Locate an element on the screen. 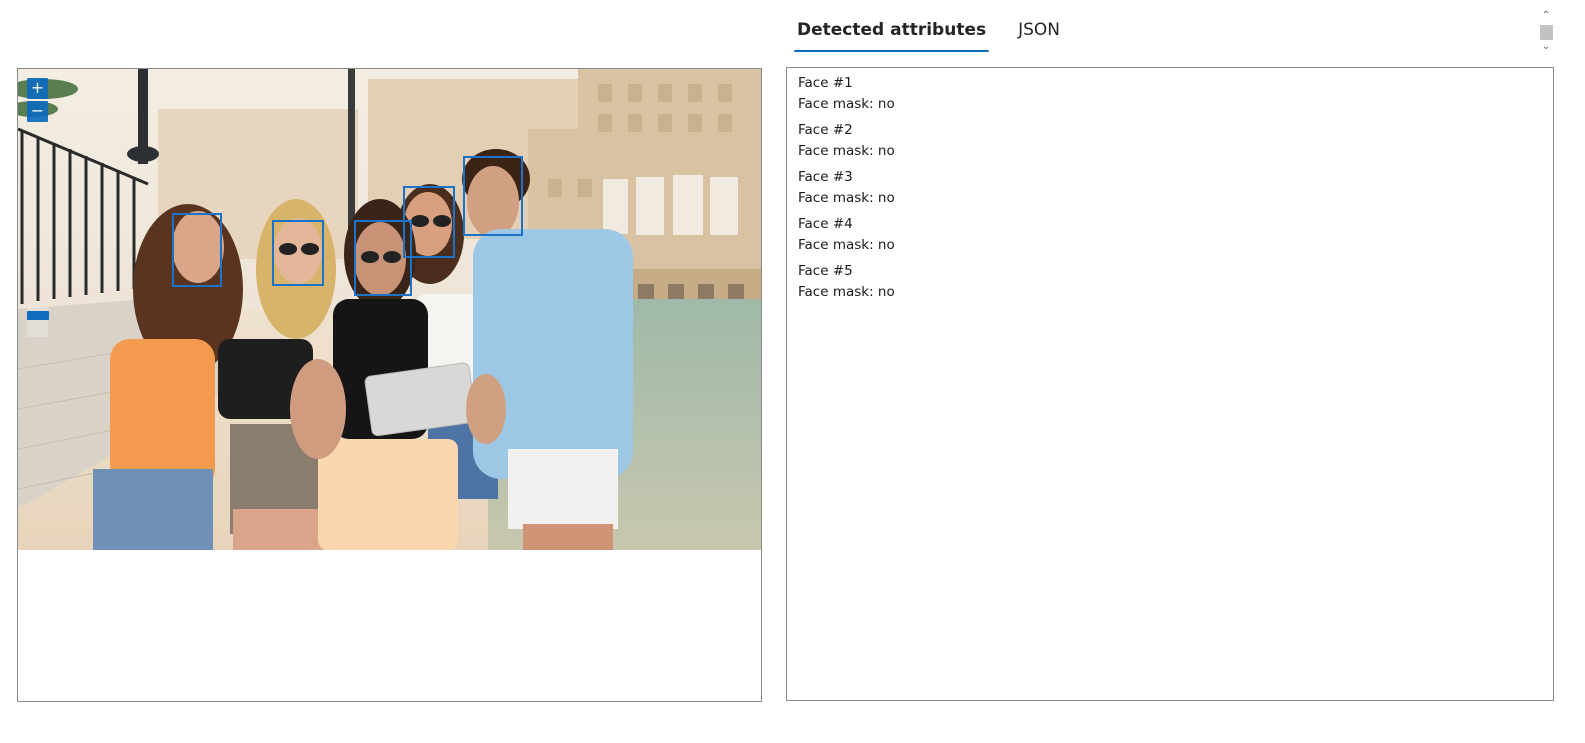  zoom-out-button: − is located at coordinates (37, 111).